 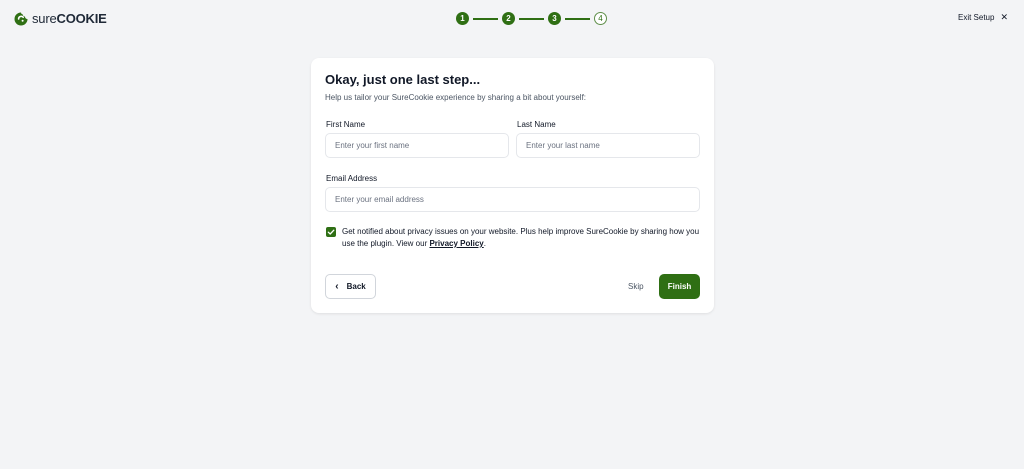 What do you see at coordinates (81, 18) in the screenshot?
I see `logo-cookie: COOKIE` at bounding box center [81, 18].